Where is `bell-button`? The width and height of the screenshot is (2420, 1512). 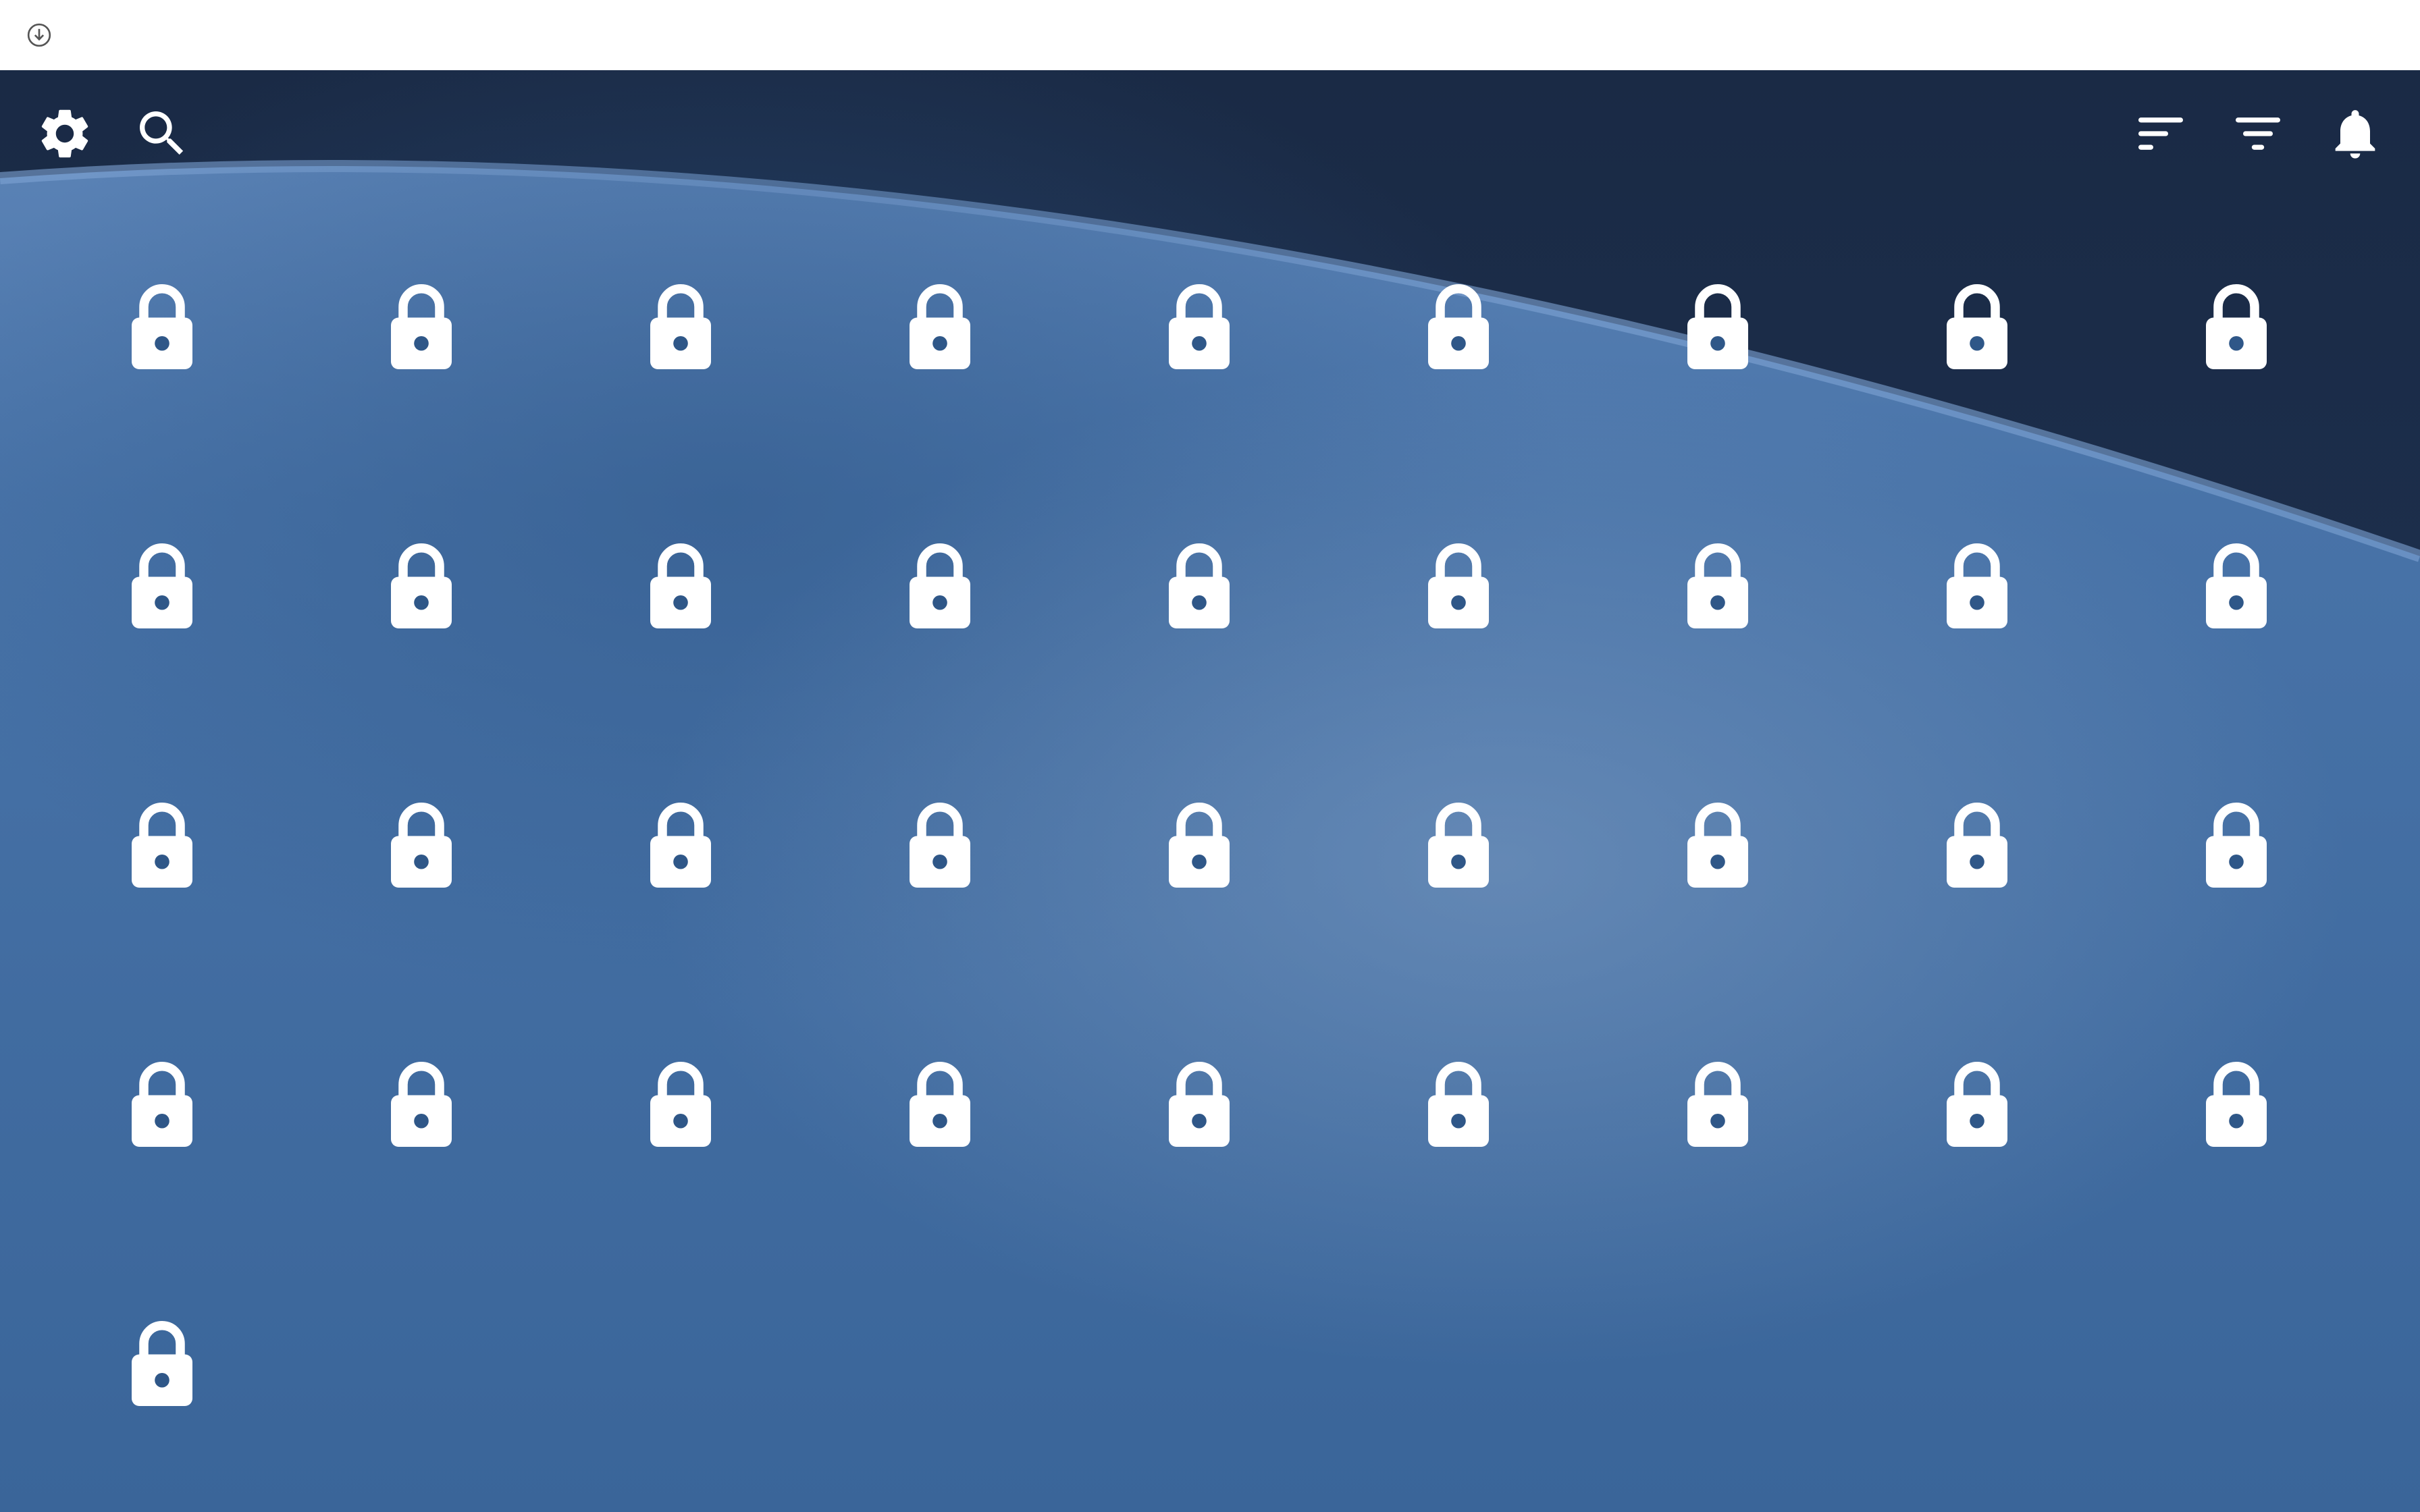 bell-button is located at coordinates (2355, 135).